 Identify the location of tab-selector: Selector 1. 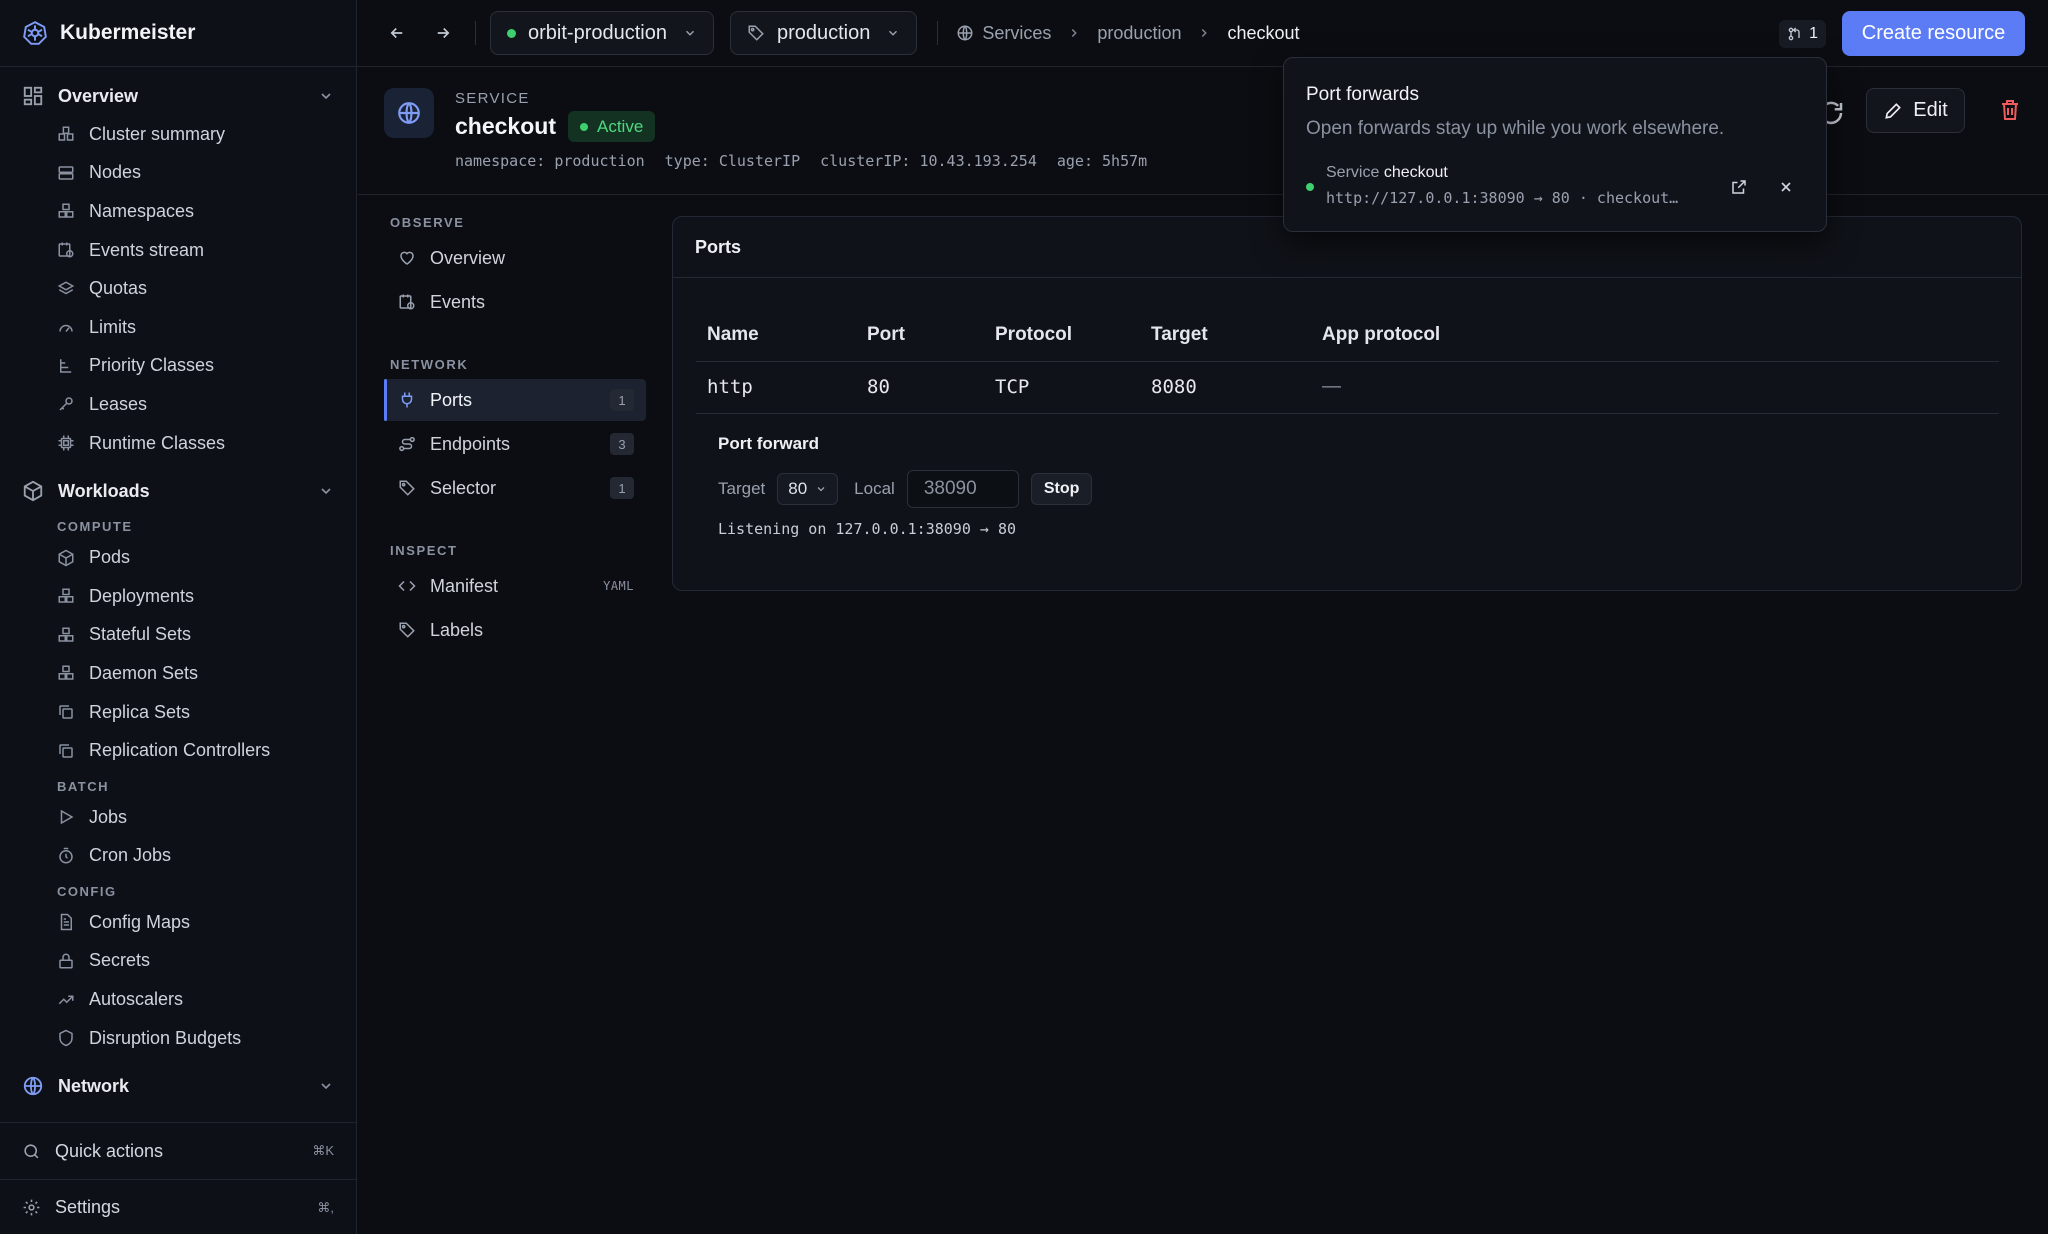
(515, 488).